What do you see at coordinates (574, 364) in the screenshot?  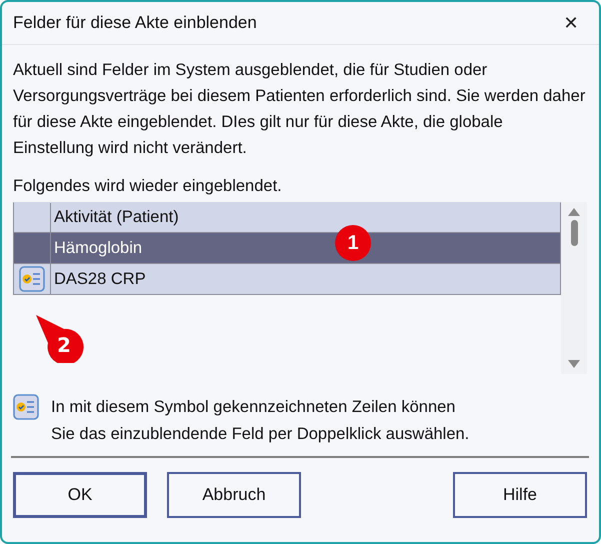 I see `scroll-down-icon` at bounding box center [574, 364].